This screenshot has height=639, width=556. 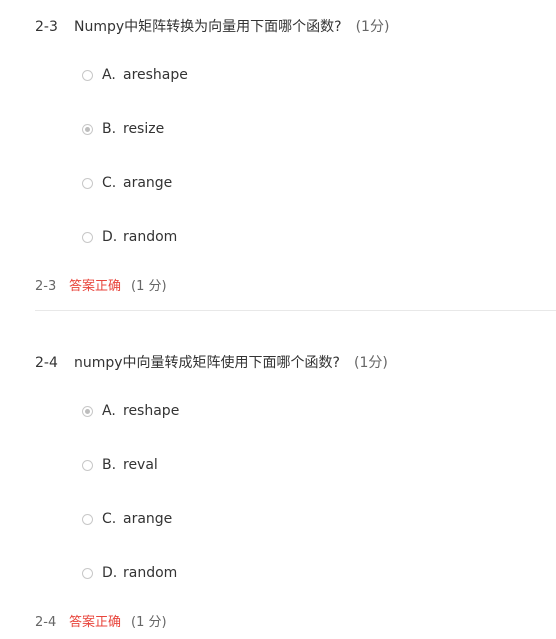 What do you see at coordinates (46, 286) in the screenshot?
I see `result-number: 2-3` at bounding box center [46, 286].